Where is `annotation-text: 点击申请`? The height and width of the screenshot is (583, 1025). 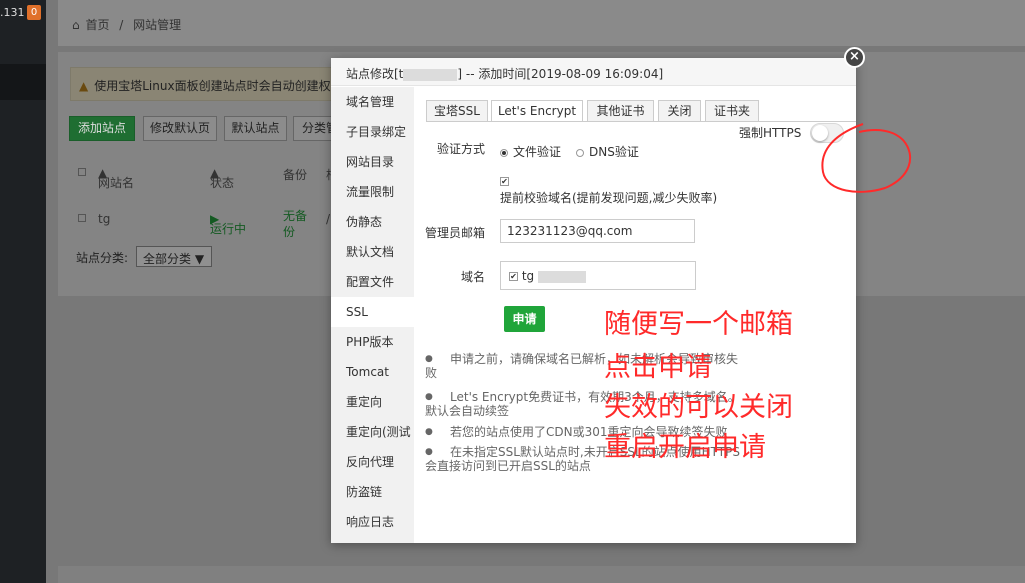
annotation-text: 点击申请 is located at coordinates (658, 367).